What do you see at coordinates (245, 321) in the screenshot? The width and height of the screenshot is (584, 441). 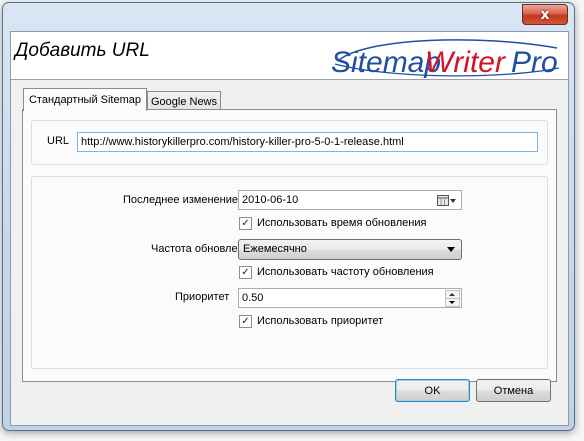 I see `use-priority-checkbox: ✓` at bounding box center [245, 321].